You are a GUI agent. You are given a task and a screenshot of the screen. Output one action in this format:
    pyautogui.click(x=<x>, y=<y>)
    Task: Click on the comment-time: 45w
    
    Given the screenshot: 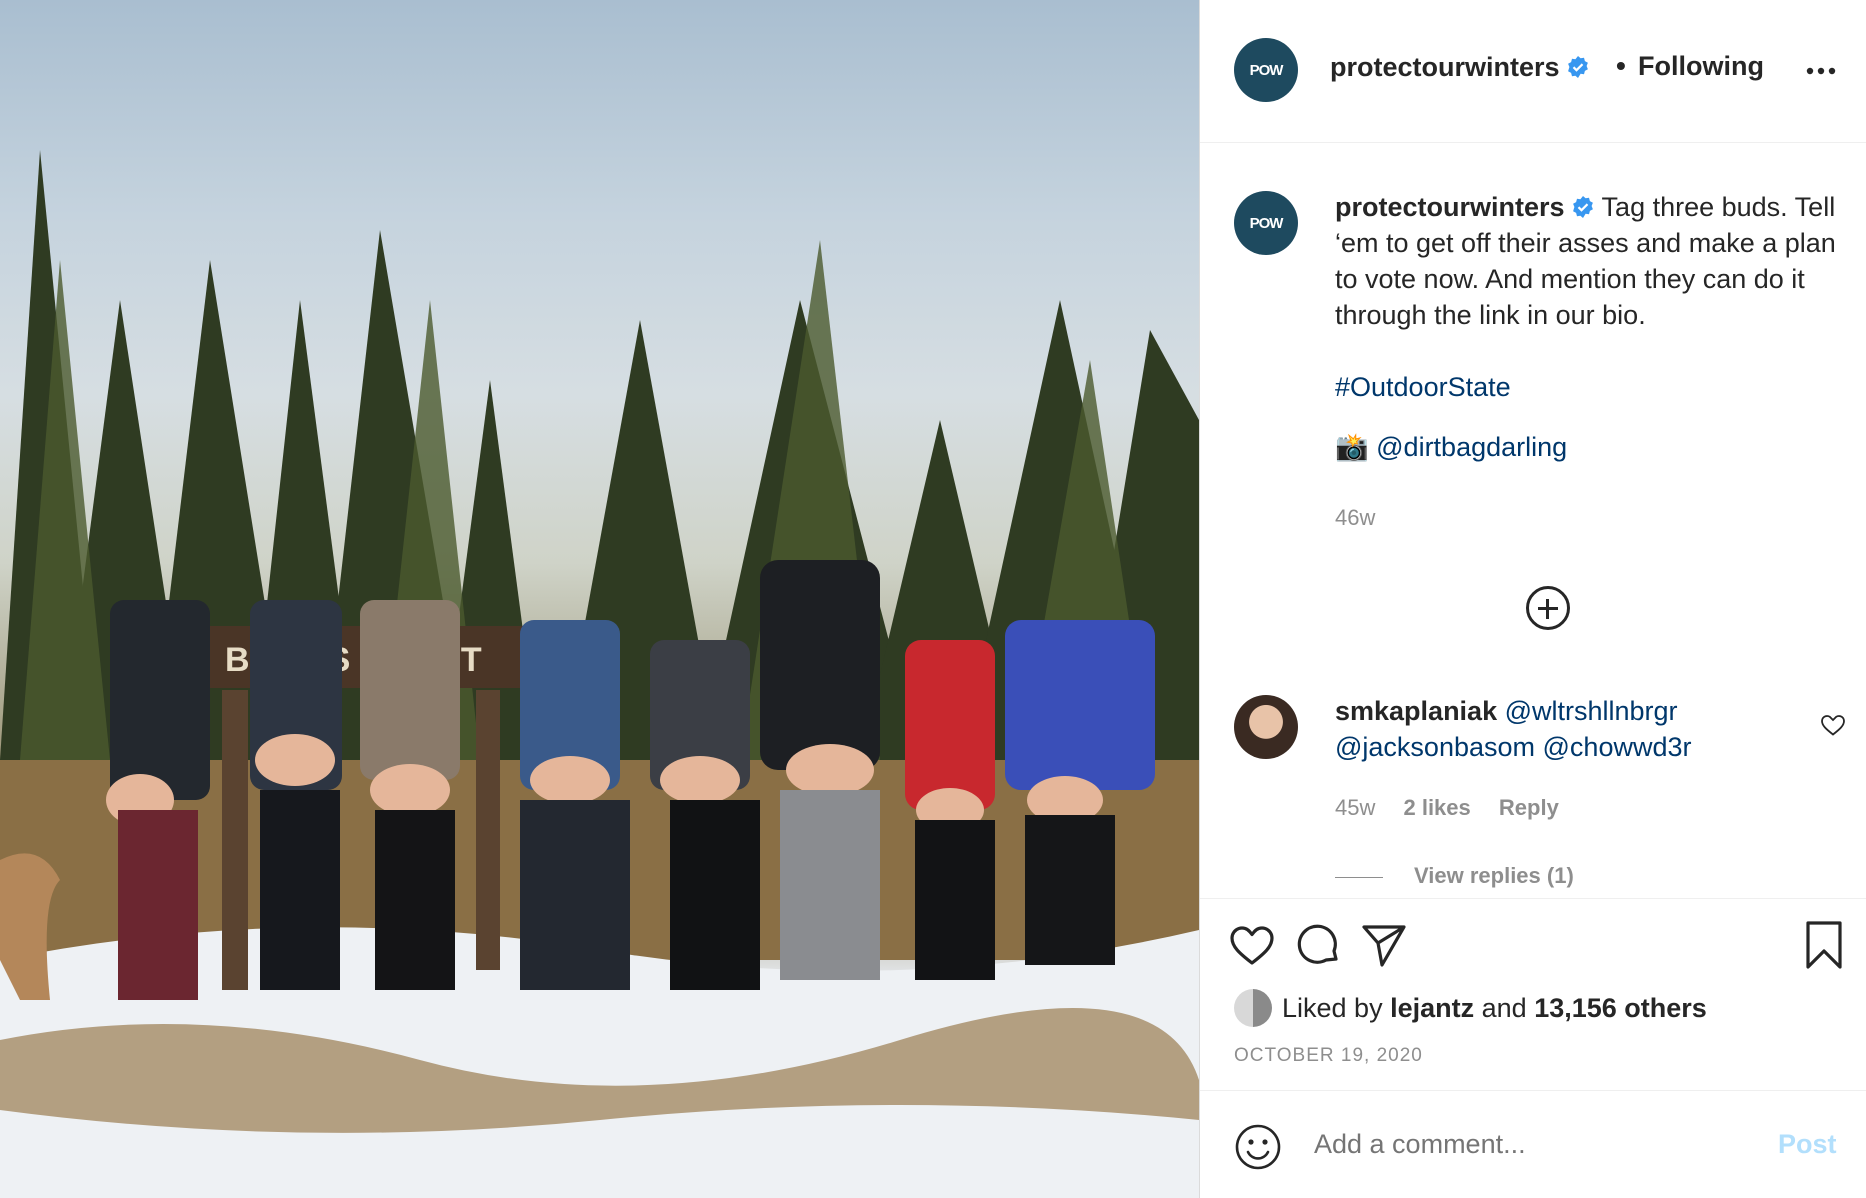 What is the action you would take?
    pyautogui.click(x=1355, y=807)
    